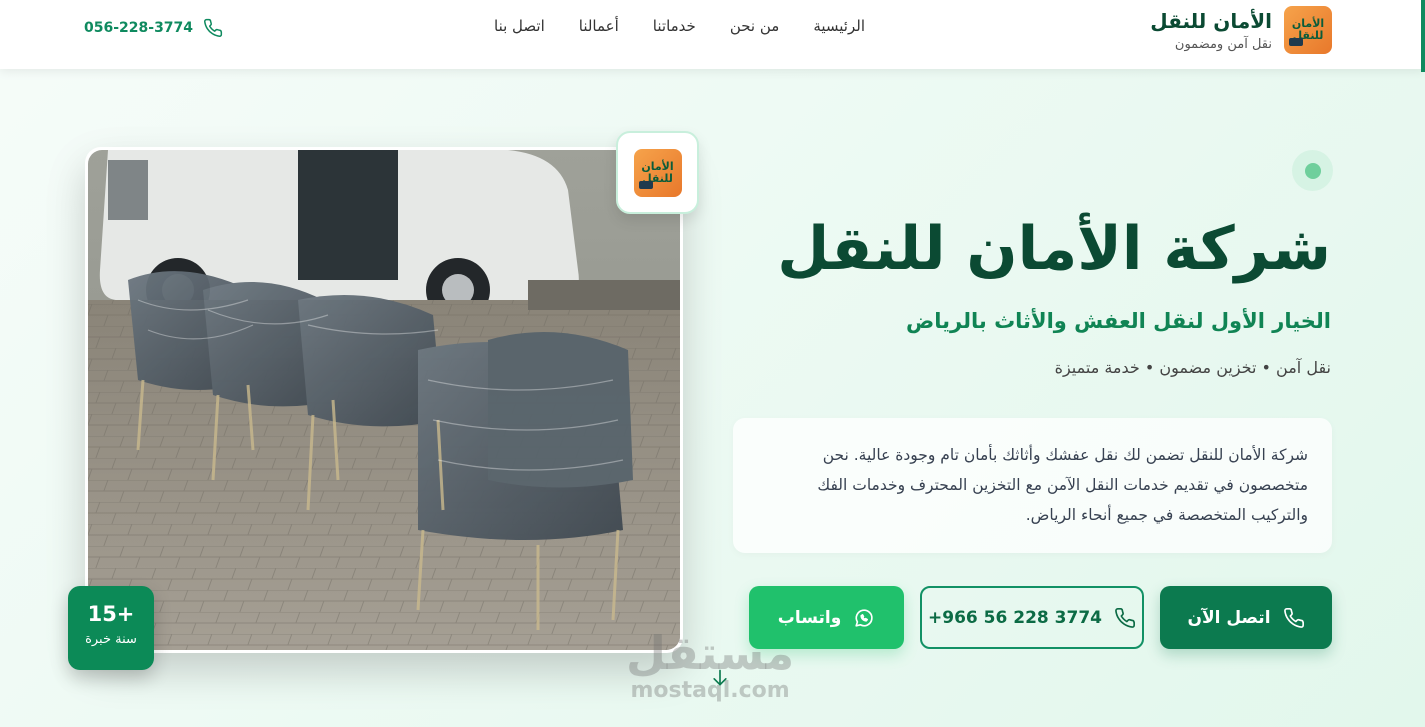 This screenshot has height=727, width=1425. I want to click on header-phone-link: 056-228-3774, so click(153, 28).